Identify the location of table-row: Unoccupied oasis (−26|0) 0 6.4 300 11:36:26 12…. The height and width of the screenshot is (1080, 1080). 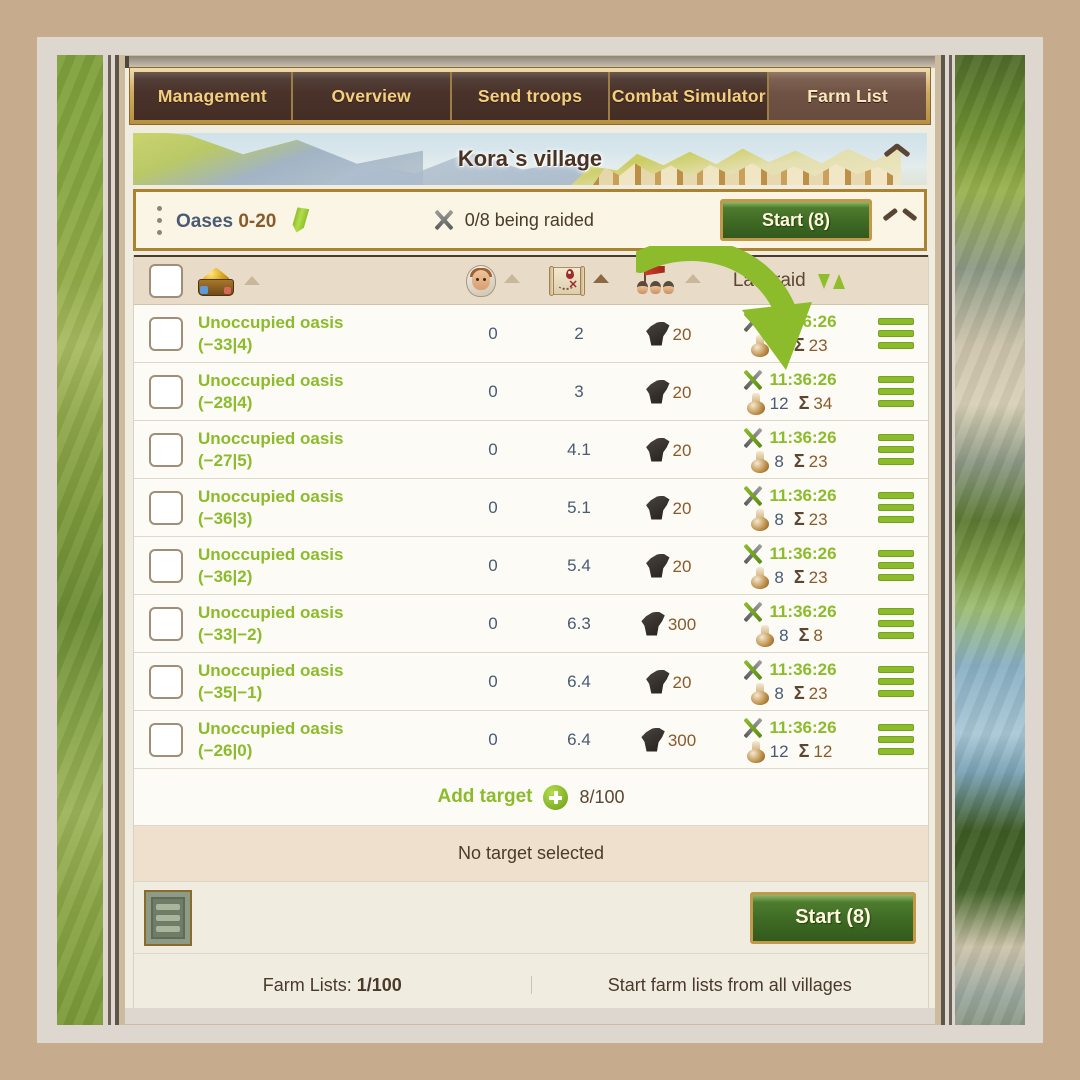
(531, 740).